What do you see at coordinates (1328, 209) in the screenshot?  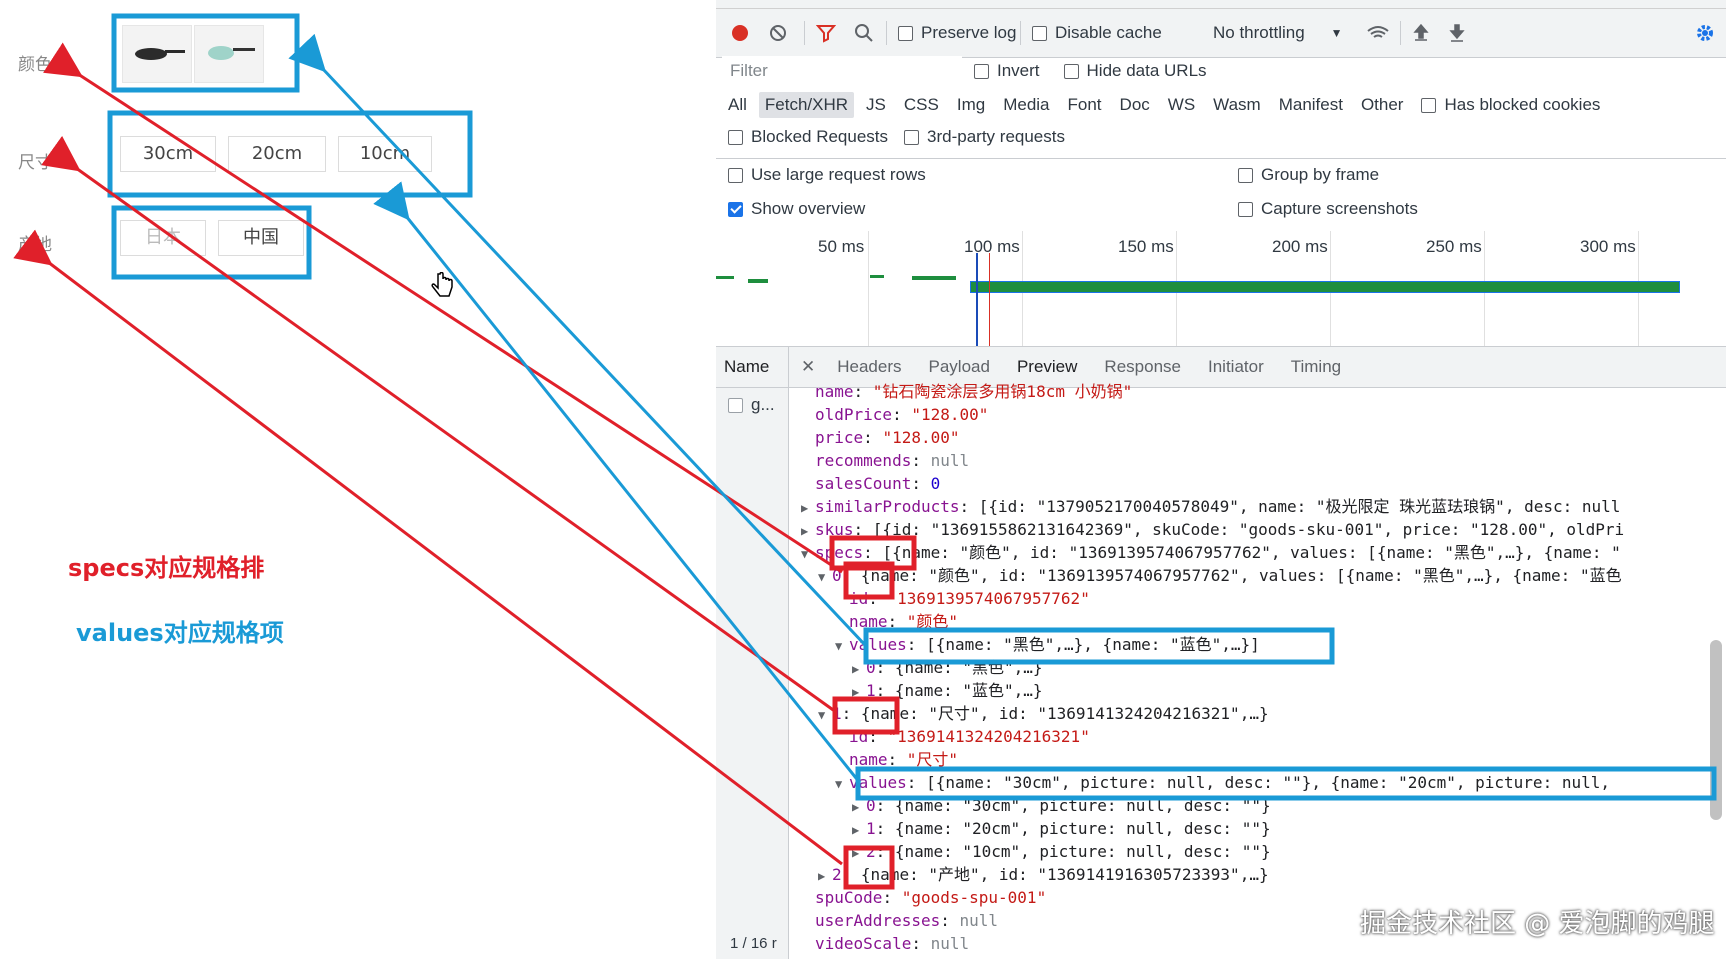 I see `capture-screenshots-checkbox: Capture screenshots` at bounding box center [1328, 209].